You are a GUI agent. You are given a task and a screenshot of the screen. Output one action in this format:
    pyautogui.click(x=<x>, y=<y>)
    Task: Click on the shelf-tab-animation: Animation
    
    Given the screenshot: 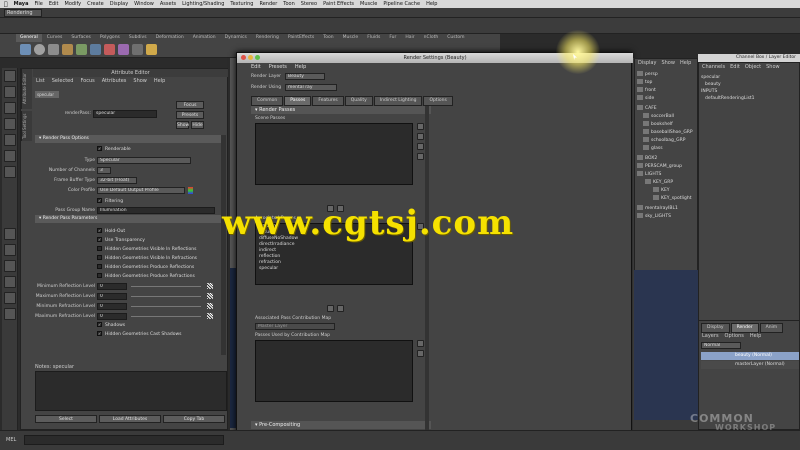 What is the action you would take?
    pyautogui.click(x=204, y=38)
    